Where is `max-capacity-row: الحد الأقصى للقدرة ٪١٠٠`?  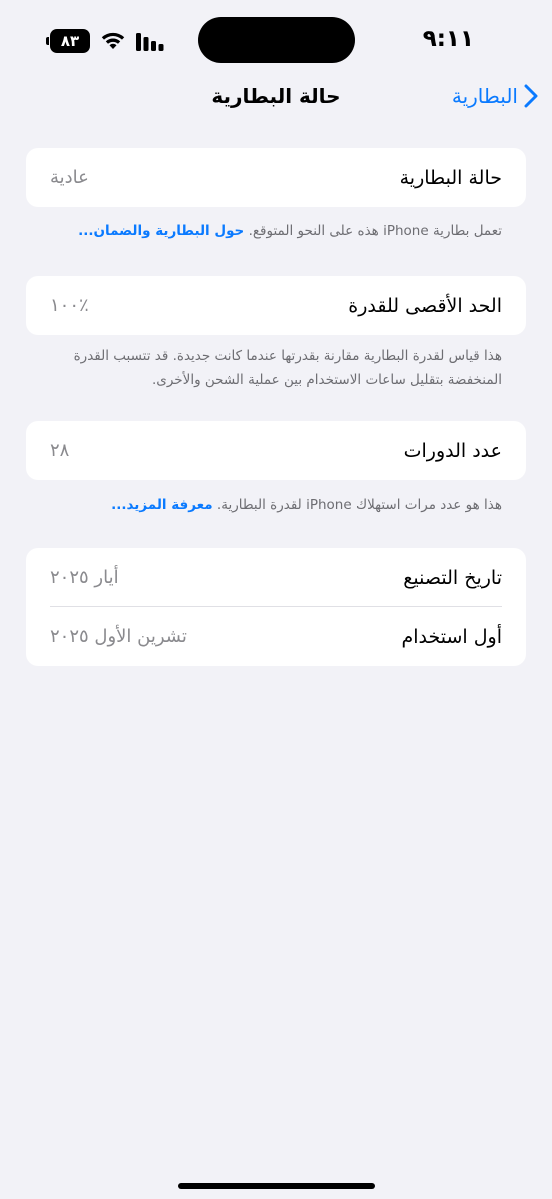
max-capacity-row: الحد الأقصى للقدرة ٪١٠٠ is located at coordinates (276, 305).